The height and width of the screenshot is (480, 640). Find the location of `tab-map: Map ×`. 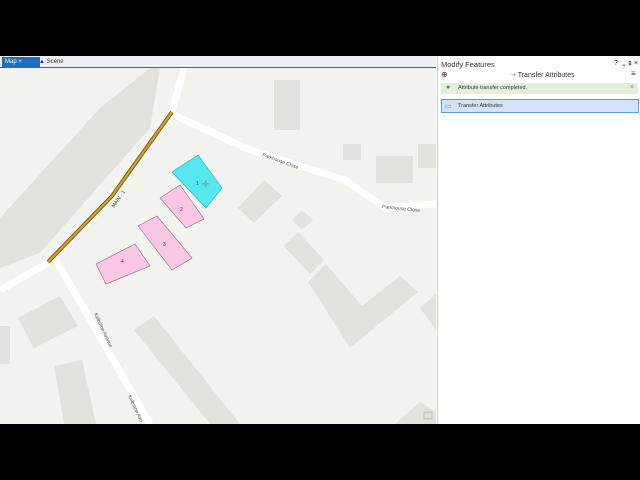

tab-map: Map × is located at coordinates (21, 62).